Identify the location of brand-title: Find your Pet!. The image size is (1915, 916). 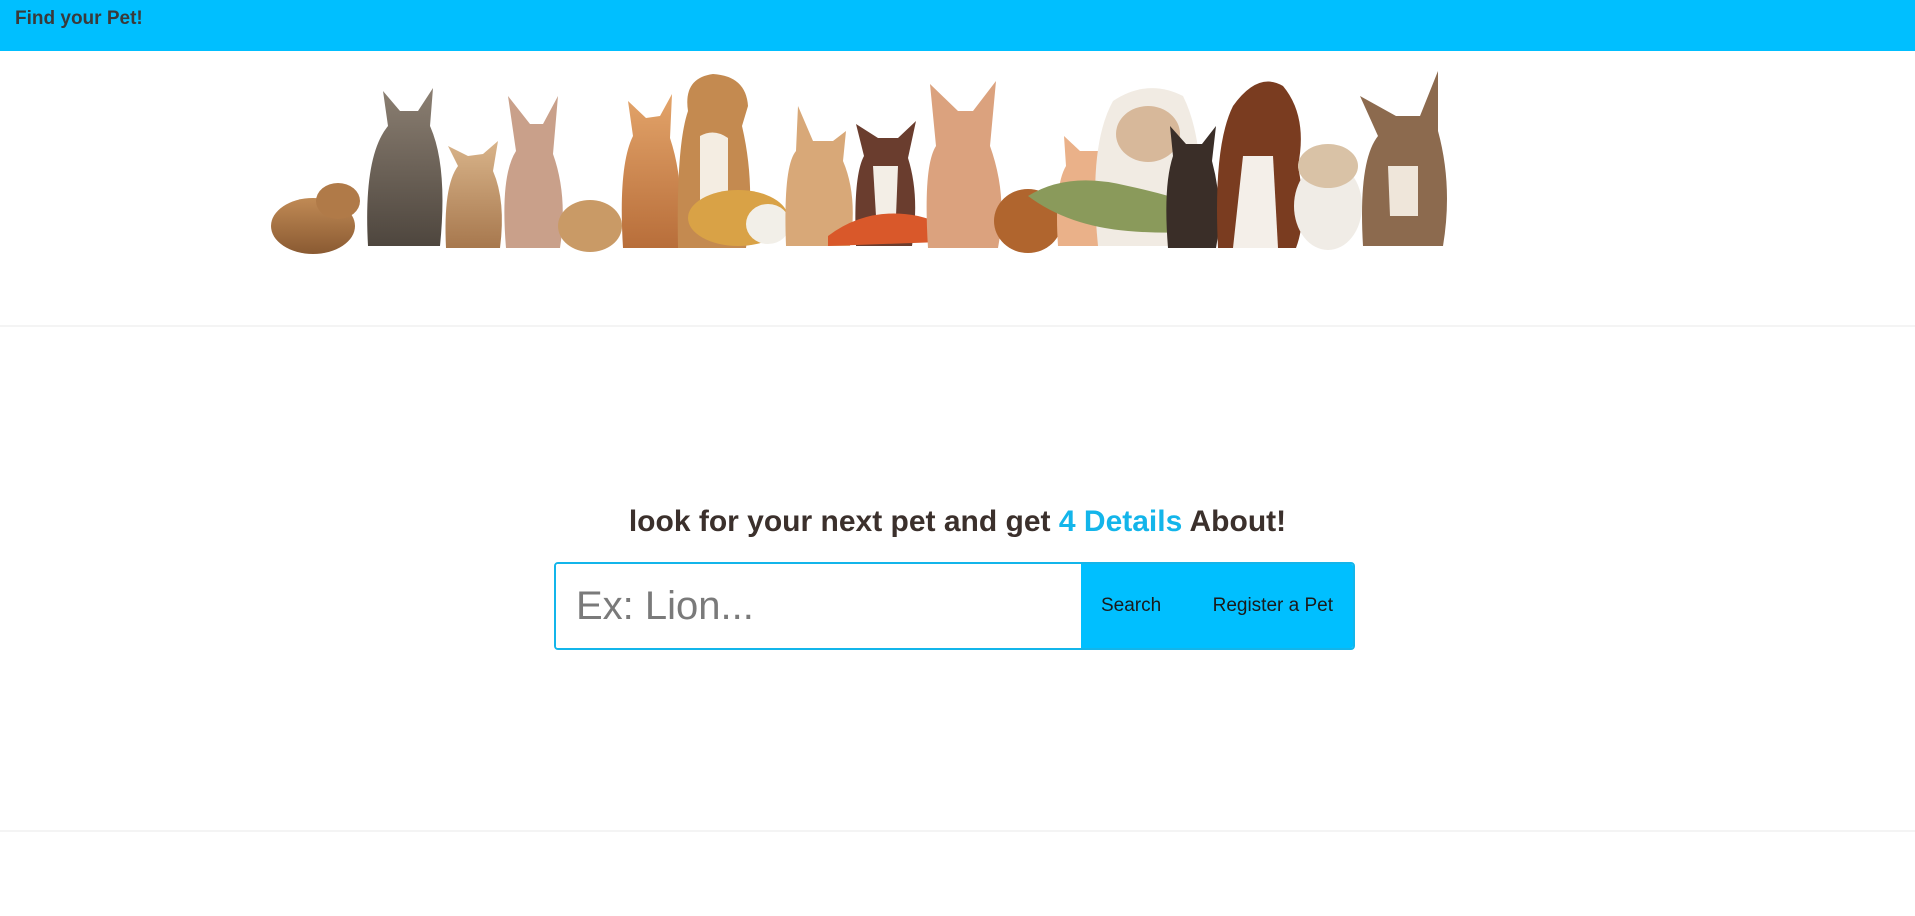
(79, 19).